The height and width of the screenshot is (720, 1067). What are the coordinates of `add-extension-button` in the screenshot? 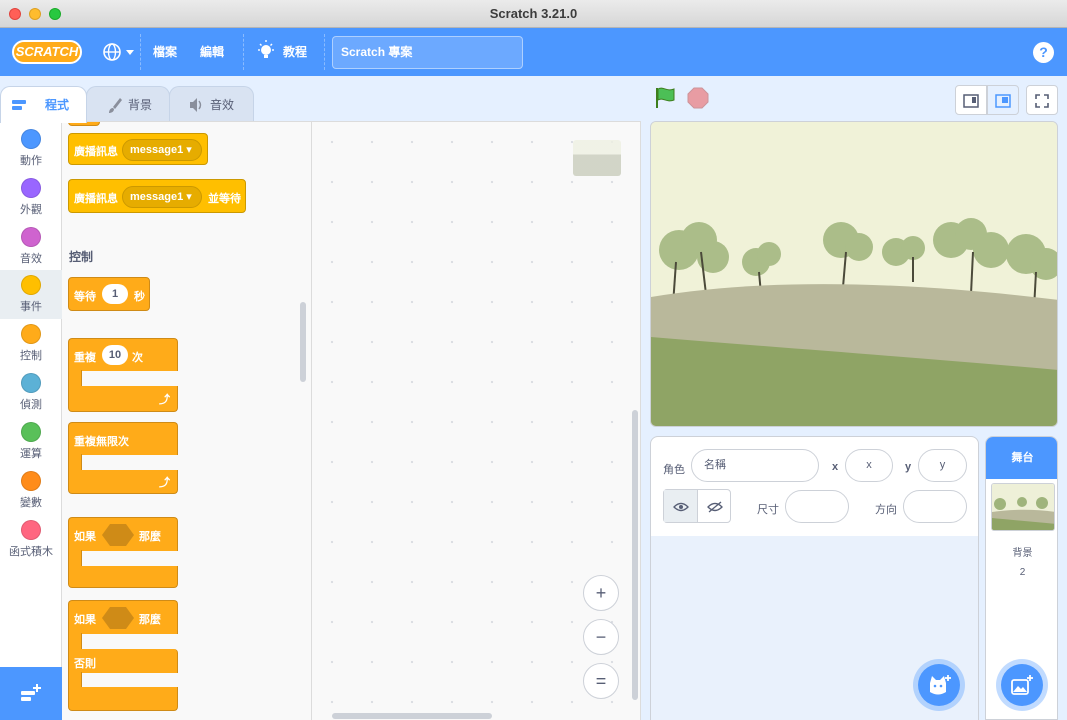 It's located at (31, 693).